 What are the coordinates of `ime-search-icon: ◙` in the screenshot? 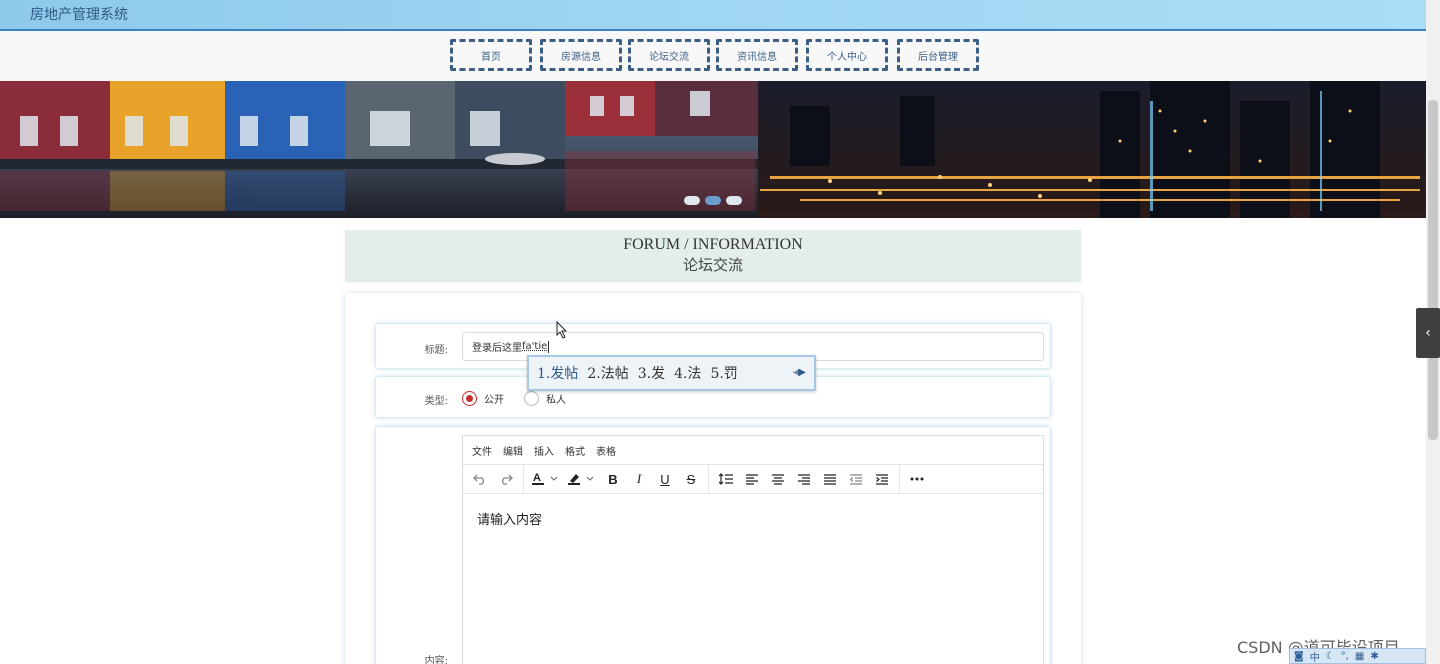 It's located at (1299, 656).